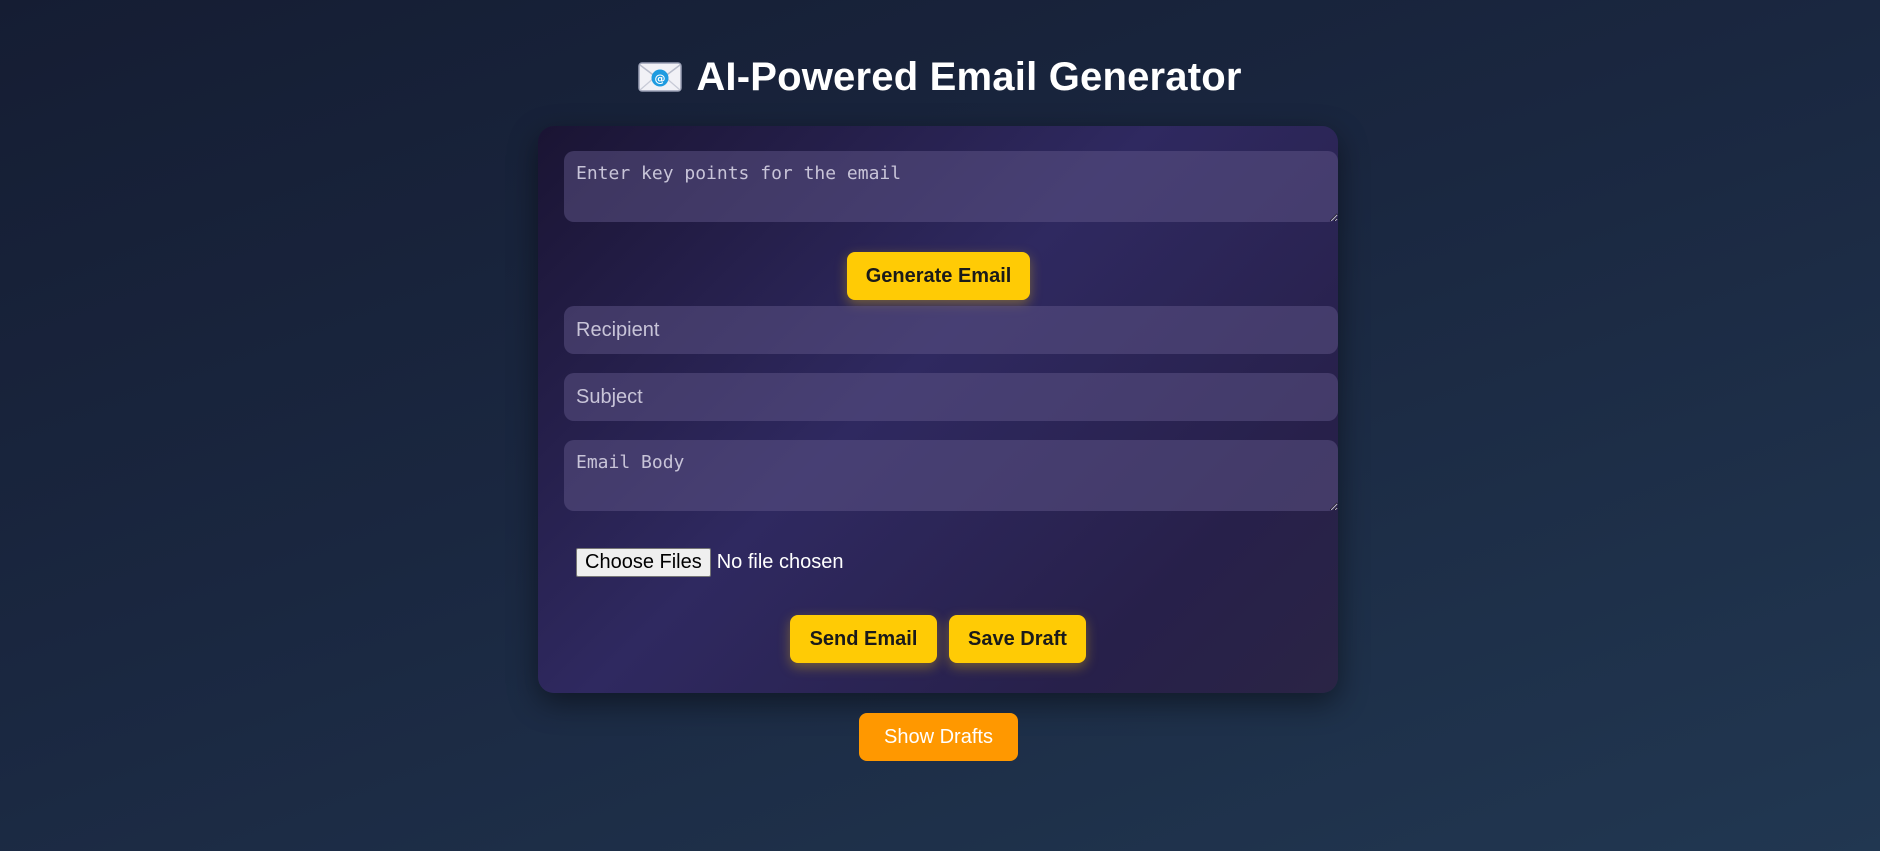  I want to click on choose-files-button: Choose Files, so click(643, 562).